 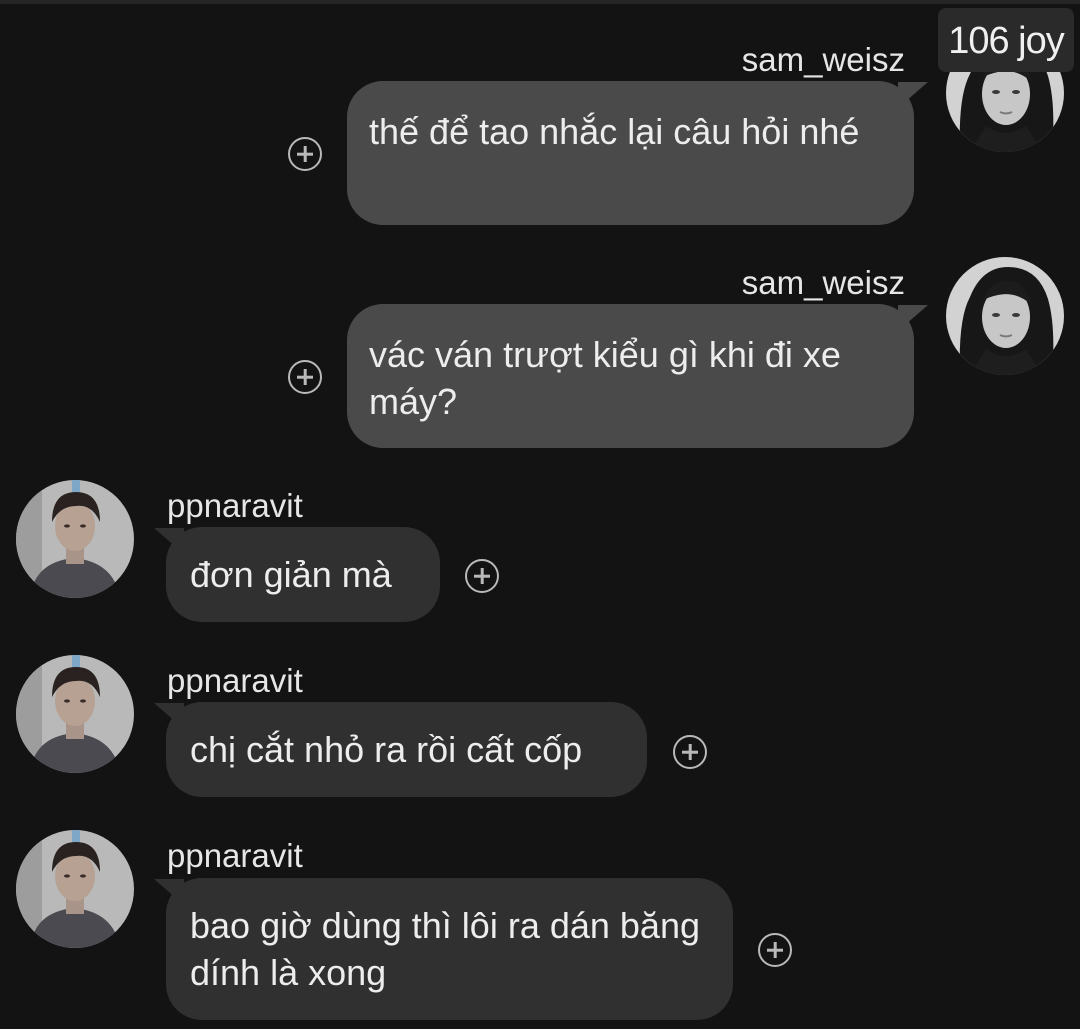 I want to click on message-text: chị cắt nhỏ ra rồi cất cốp, so click(x=386, y=749).